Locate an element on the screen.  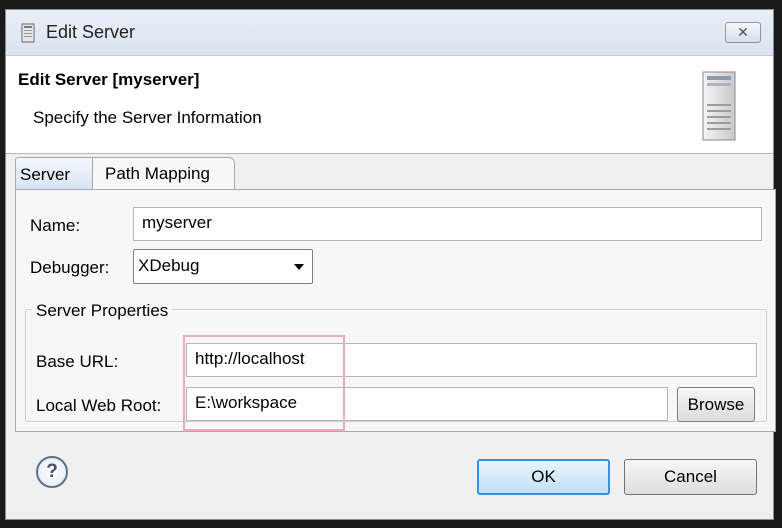
local-web-root-label: Local Web Root: is located at coordinates (99, 405).